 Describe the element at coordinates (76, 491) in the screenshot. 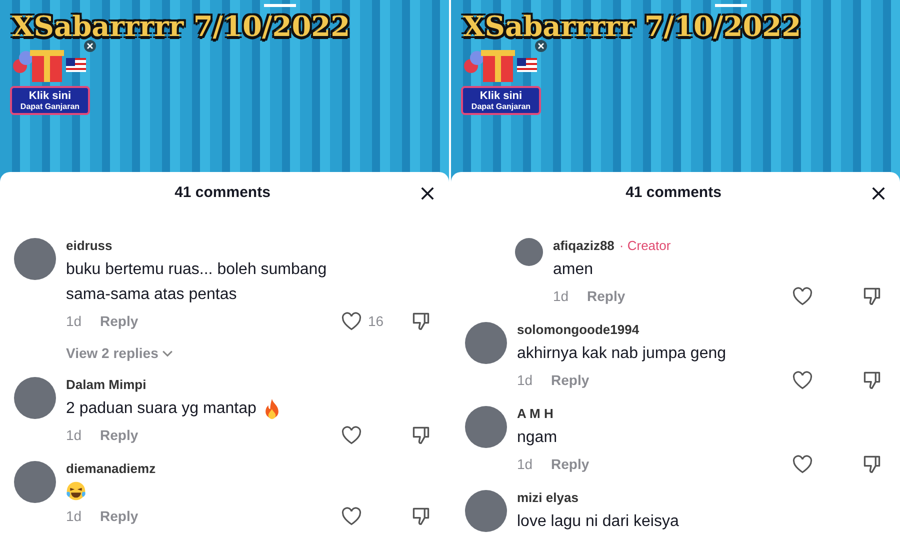

I see `laughing-face-icon` at that location.